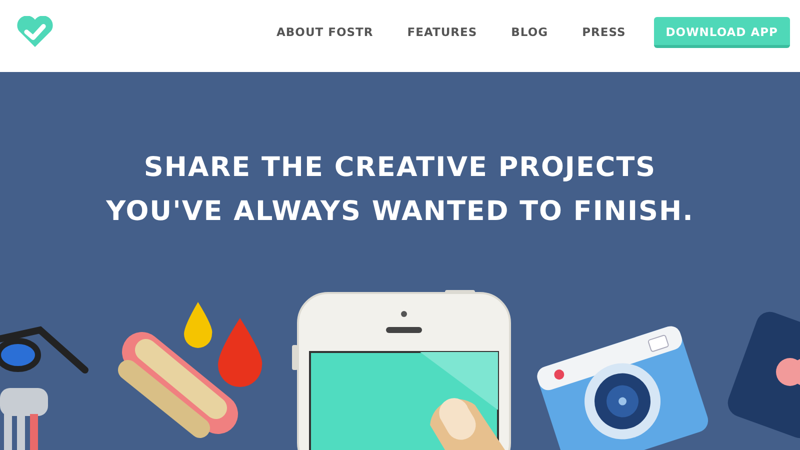 This screenshot has height=450, width=800. I want to click on nav-link: BLOG, so click(529, 32).